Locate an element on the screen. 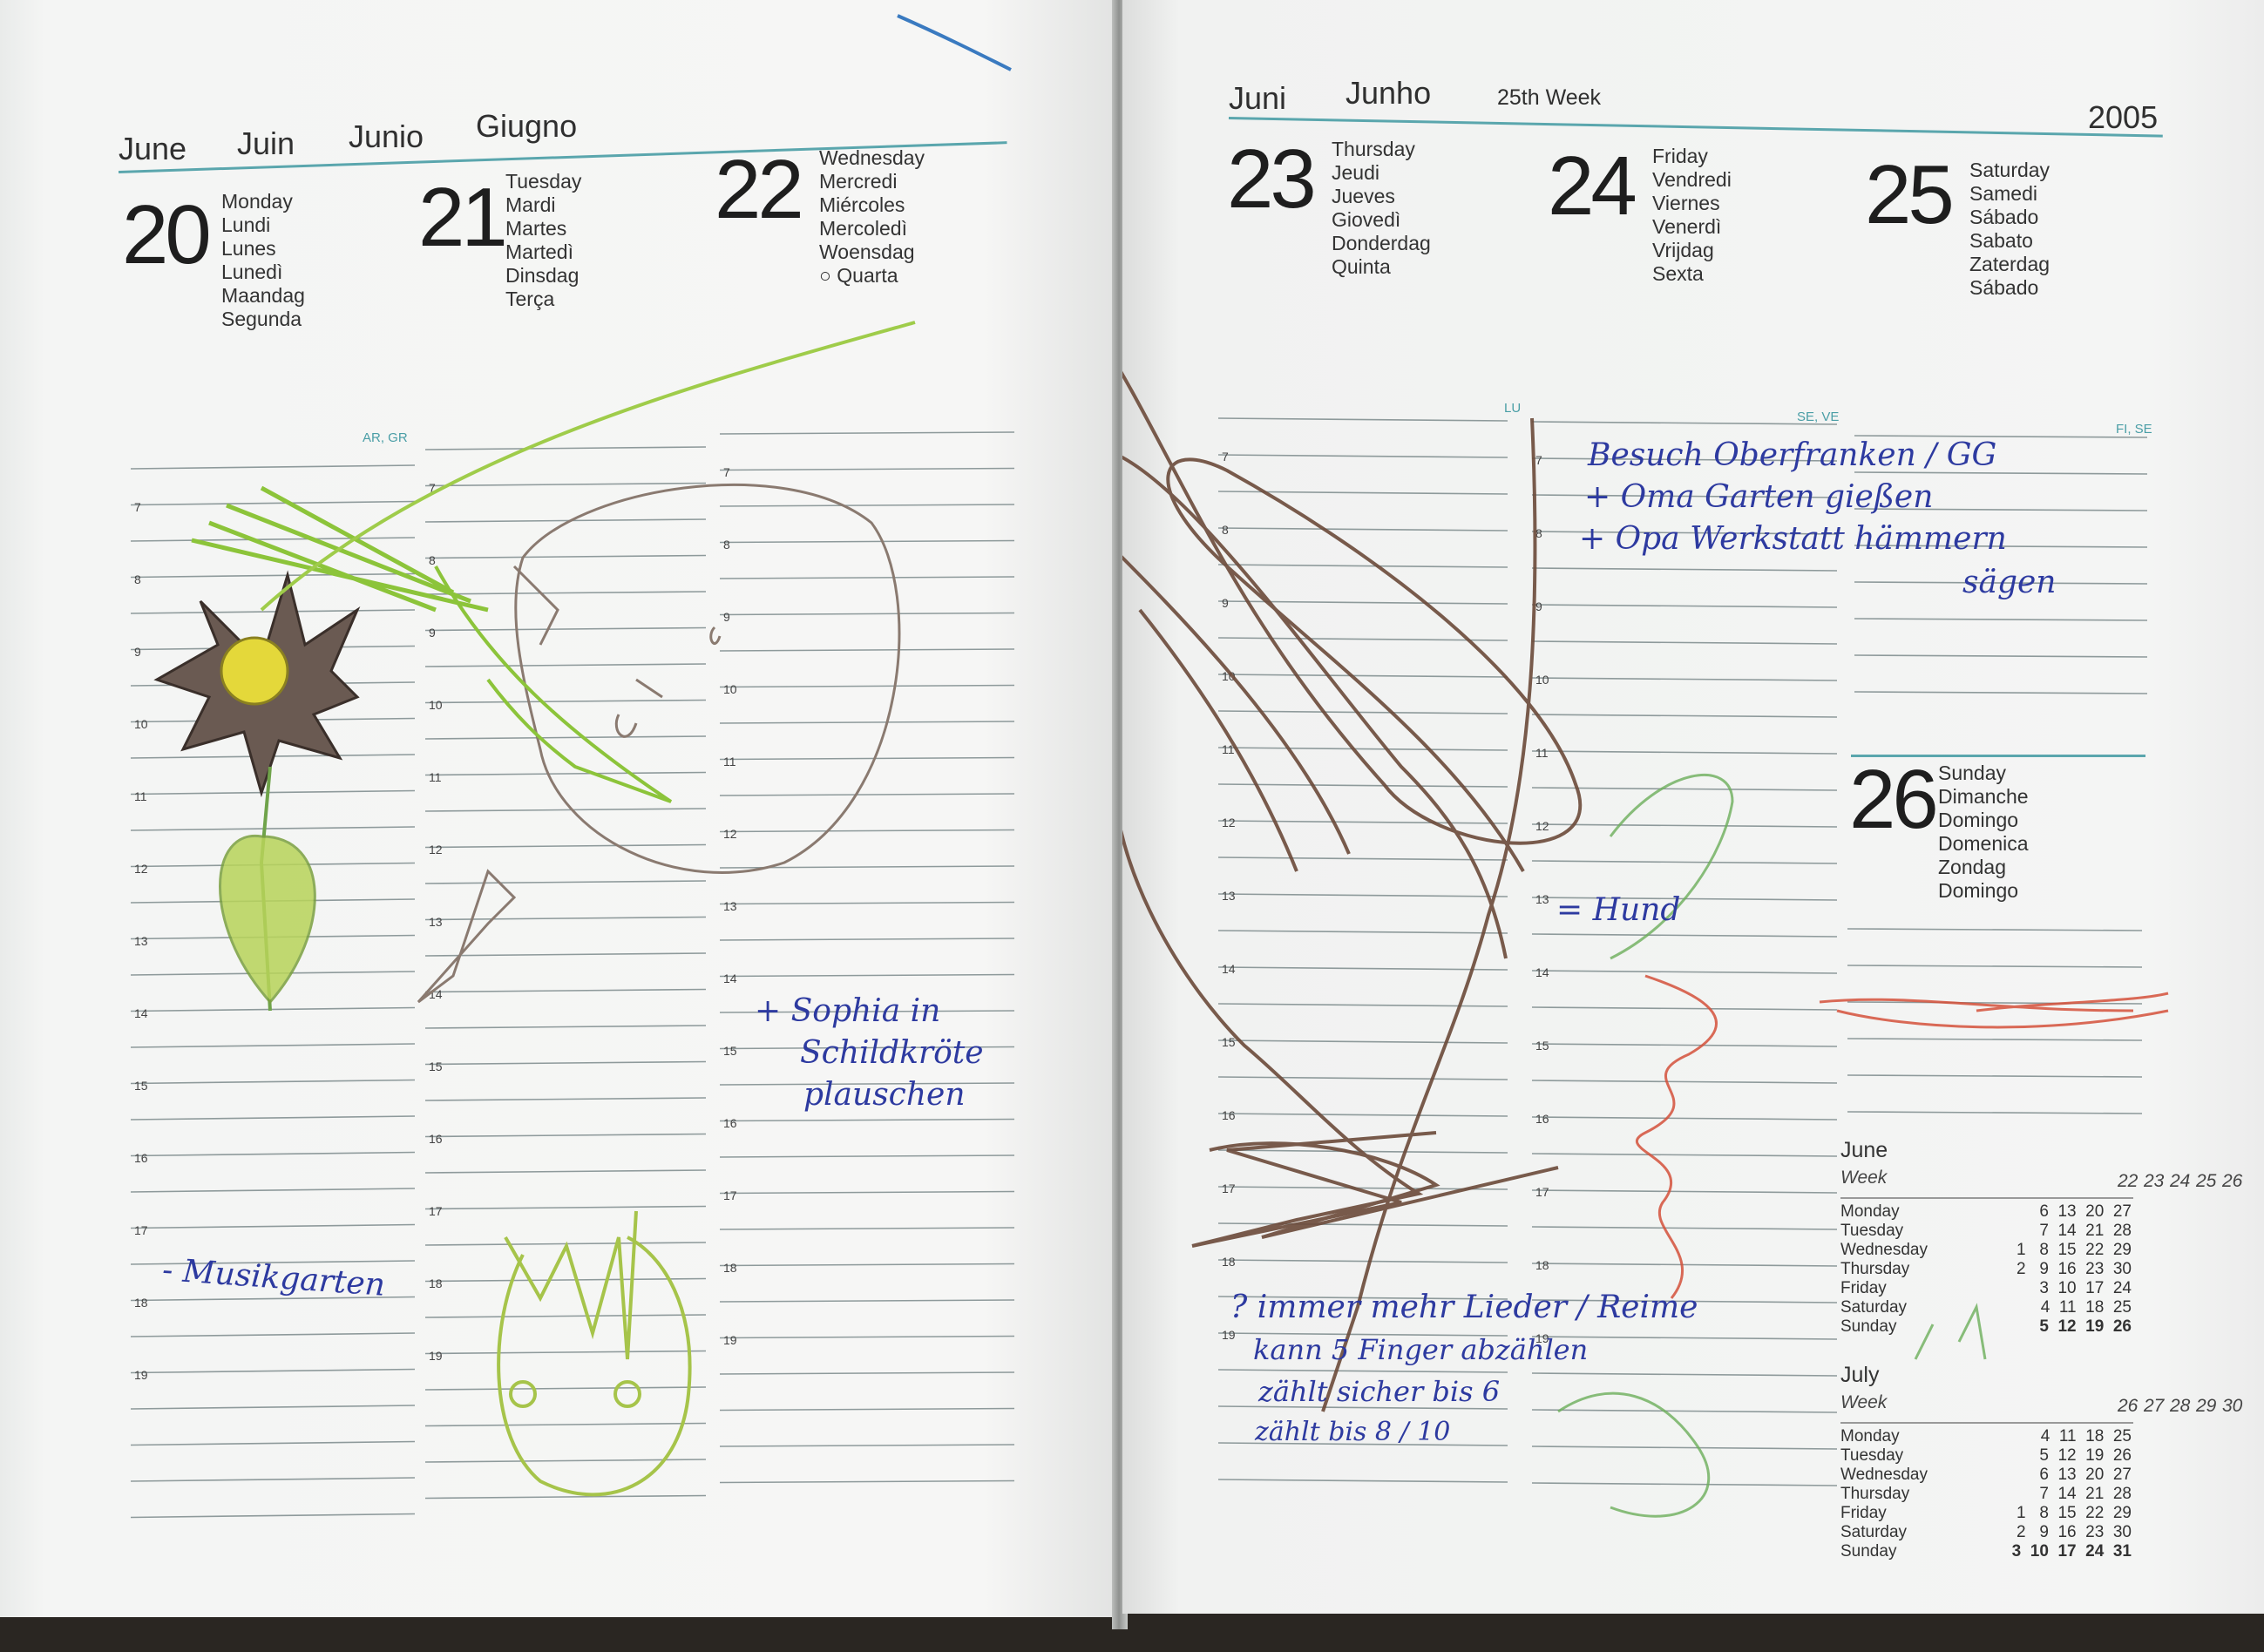  note-hund: = Hund is located at coordinates (1618, 910).